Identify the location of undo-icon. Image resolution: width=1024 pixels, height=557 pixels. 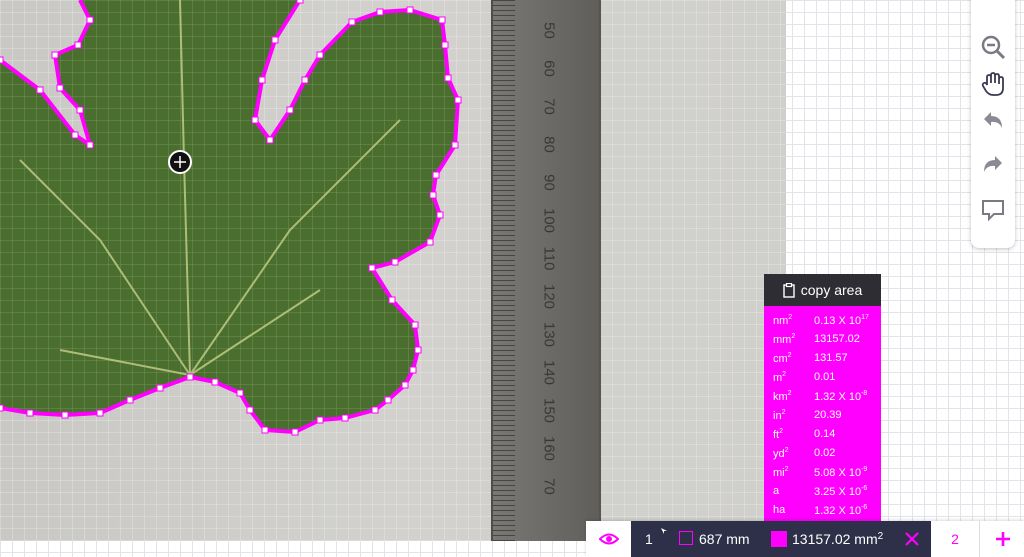
(993, 121).